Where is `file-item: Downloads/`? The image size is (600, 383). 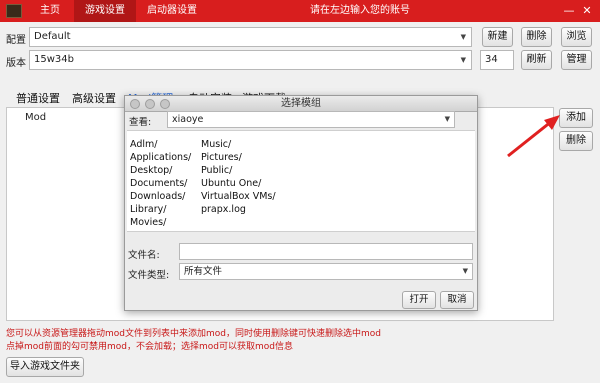 file-item: Downloads/ is located at coordinates (157, 196).